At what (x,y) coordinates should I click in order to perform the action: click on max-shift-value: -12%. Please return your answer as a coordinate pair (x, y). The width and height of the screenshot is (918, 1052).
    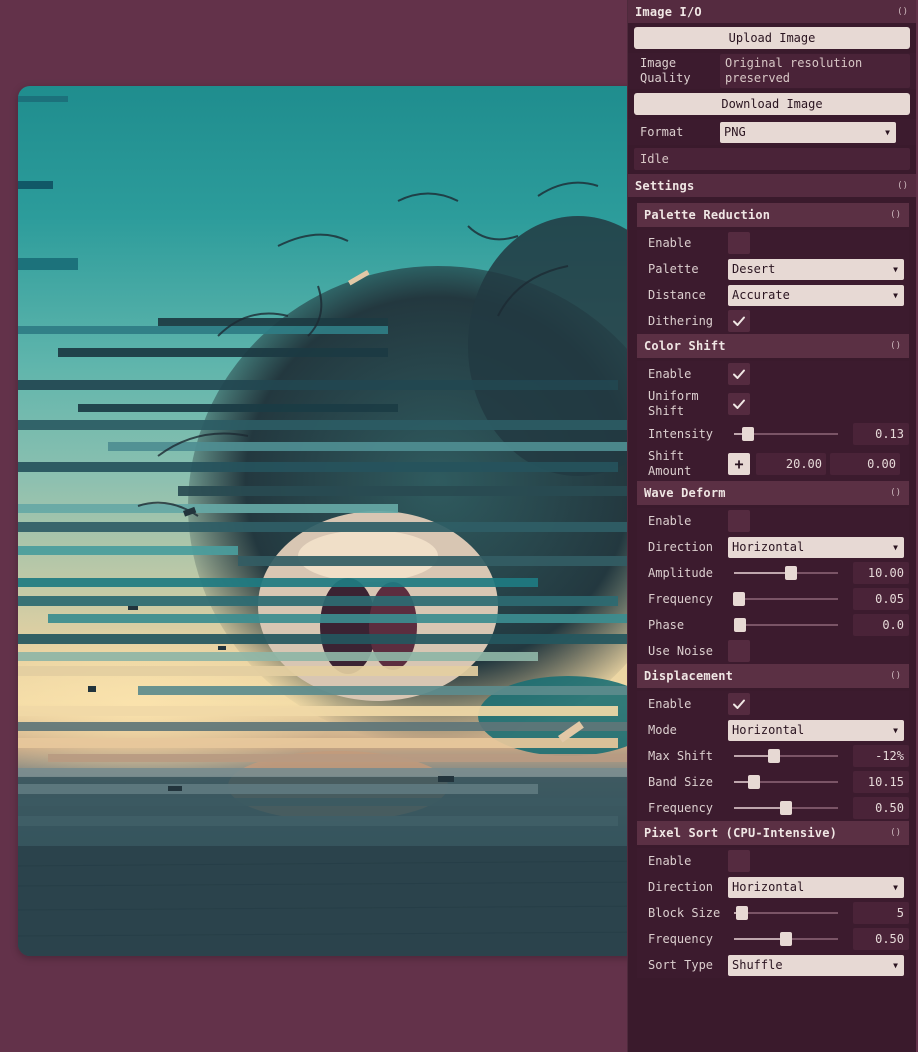
    Looking at the image, I should click on (881, 756).